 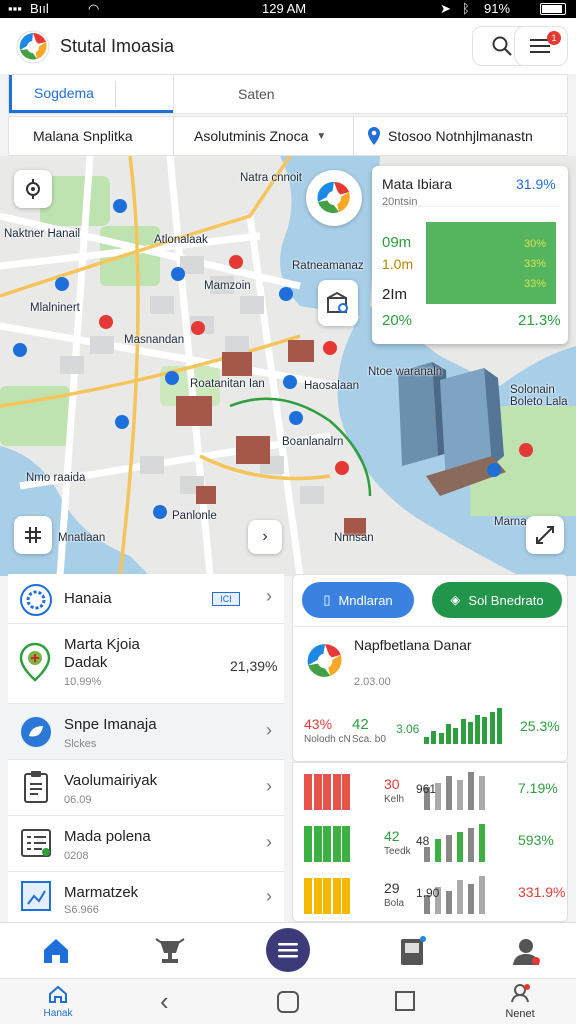 I want to click on list-item-subtitle: 10.99%, so click(x=83, y=682).